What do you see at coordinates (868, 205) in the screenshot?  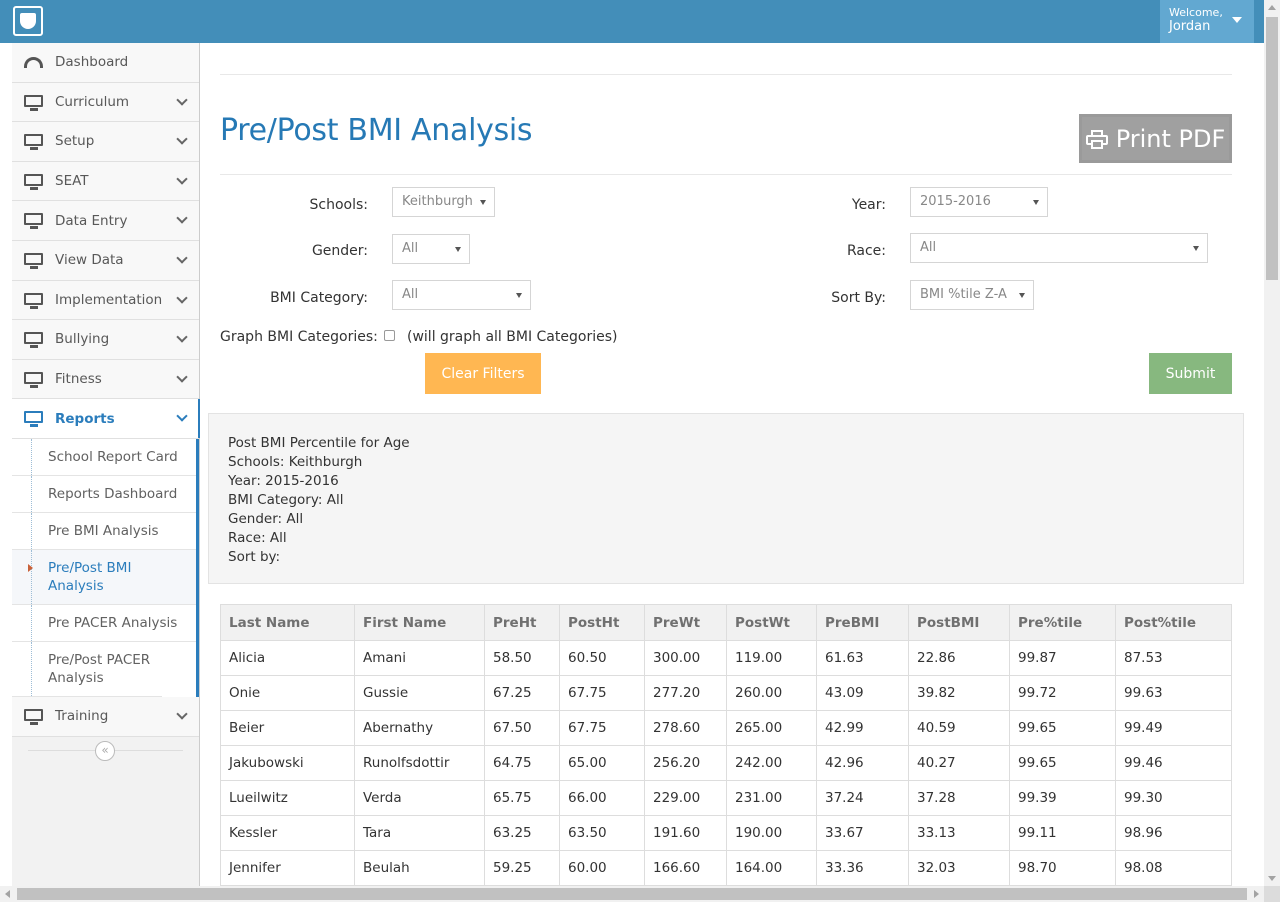 I see `year-label: Year:` at bounding box center [868, 205].